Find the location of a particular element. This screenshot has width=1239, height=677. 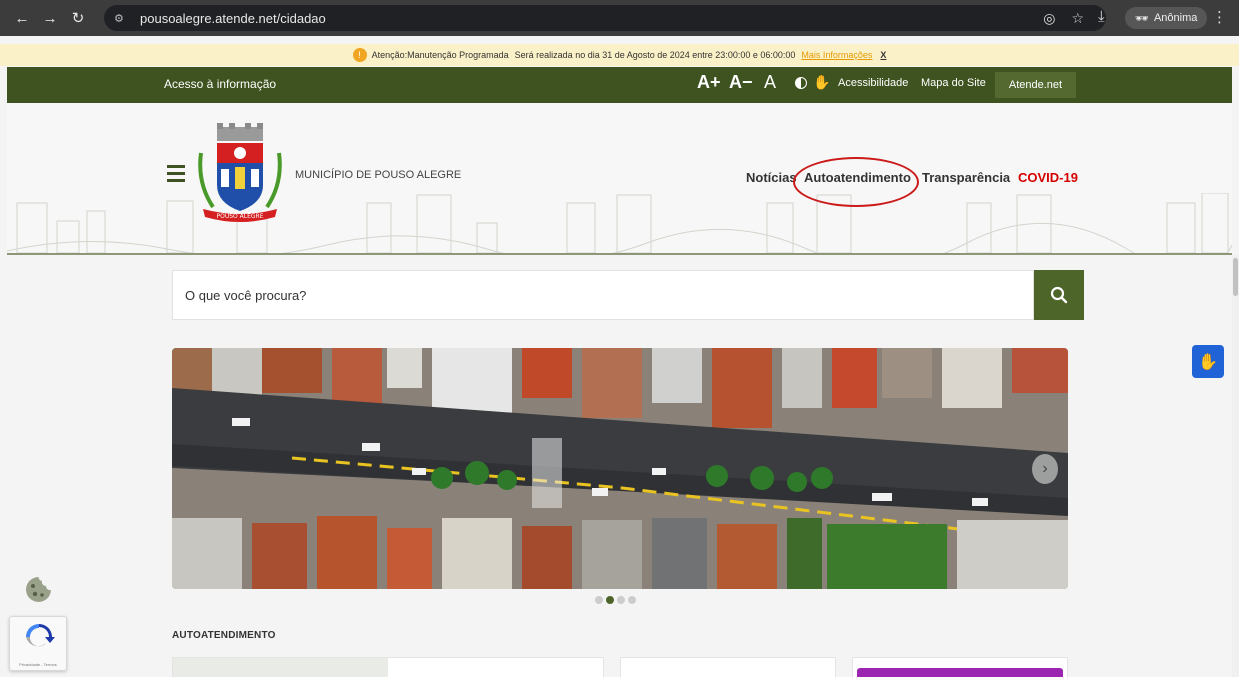

sitemap-link: Mapa do Site is located at coordinates (953, 83).